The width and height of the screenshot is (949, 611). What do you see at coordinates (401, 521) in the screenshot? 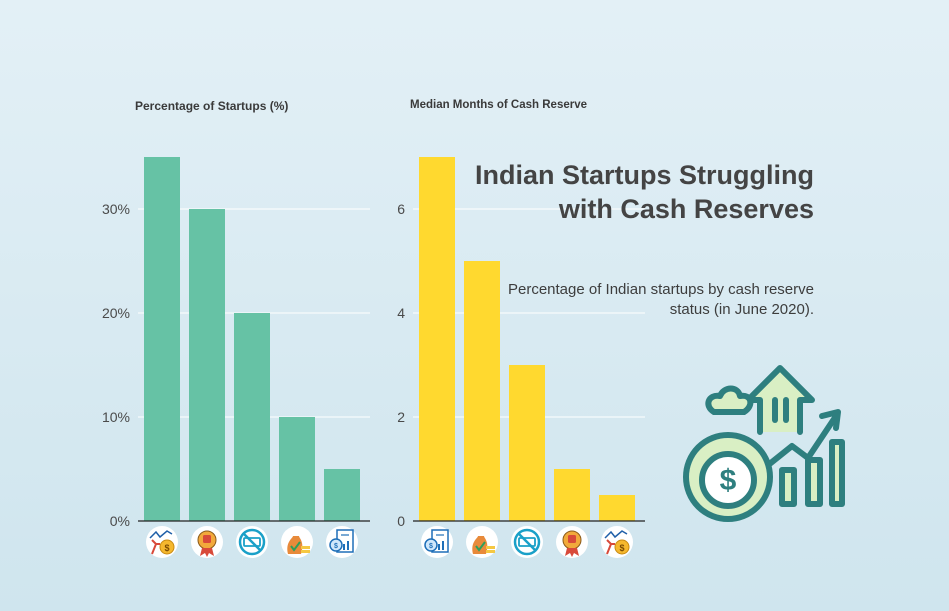
I see `y-tick-label: 0` at bounding box center [401, 521].